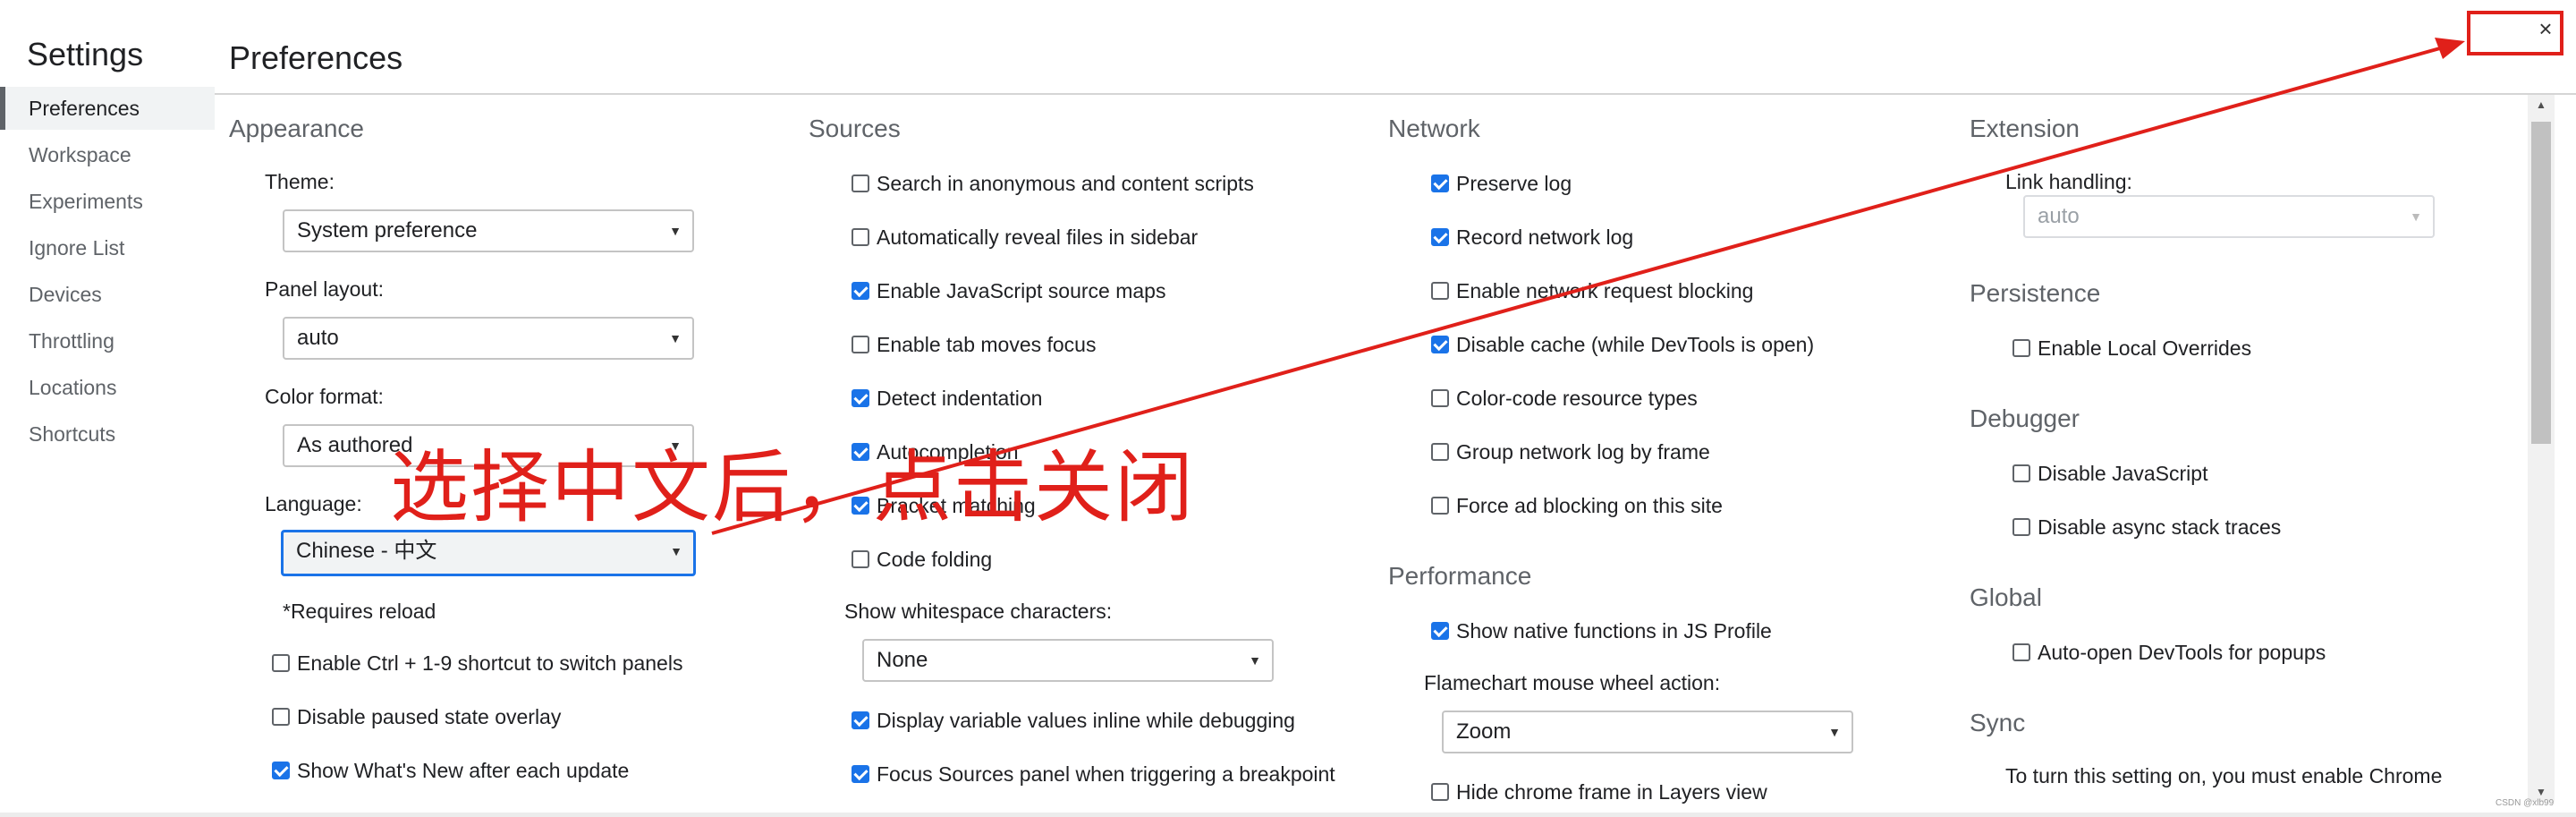 The image size is (2576, 817). What do you see at coordinates (2450, 48) in the screenshot?
I see `annotation-arrow-head` at bounding box center [2450, 48].